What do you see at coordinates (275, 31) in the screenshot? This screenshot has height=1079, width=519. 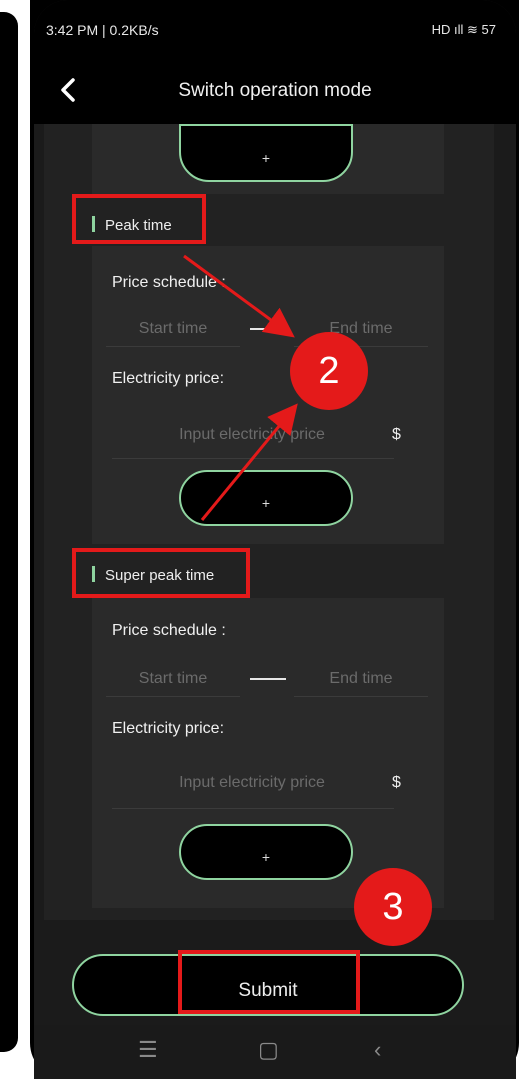 I see `status-bar: 3:42 PM | 0.2KB/s HD ıll ≋ 57` at bounding box center [275, 31].